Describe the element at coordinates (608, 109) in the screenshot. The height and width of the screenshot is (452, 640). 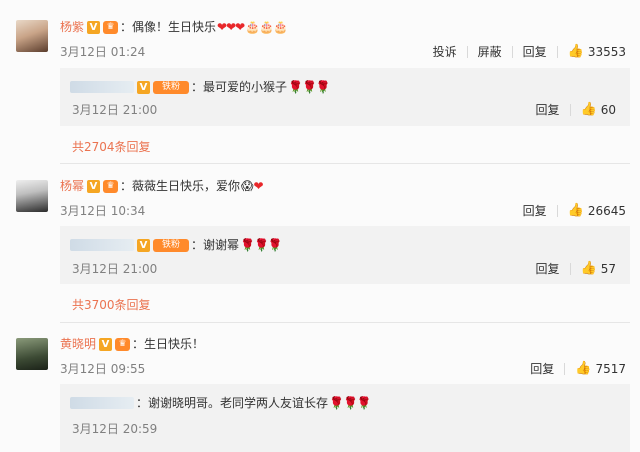
I see `like-count: 60` at that location.